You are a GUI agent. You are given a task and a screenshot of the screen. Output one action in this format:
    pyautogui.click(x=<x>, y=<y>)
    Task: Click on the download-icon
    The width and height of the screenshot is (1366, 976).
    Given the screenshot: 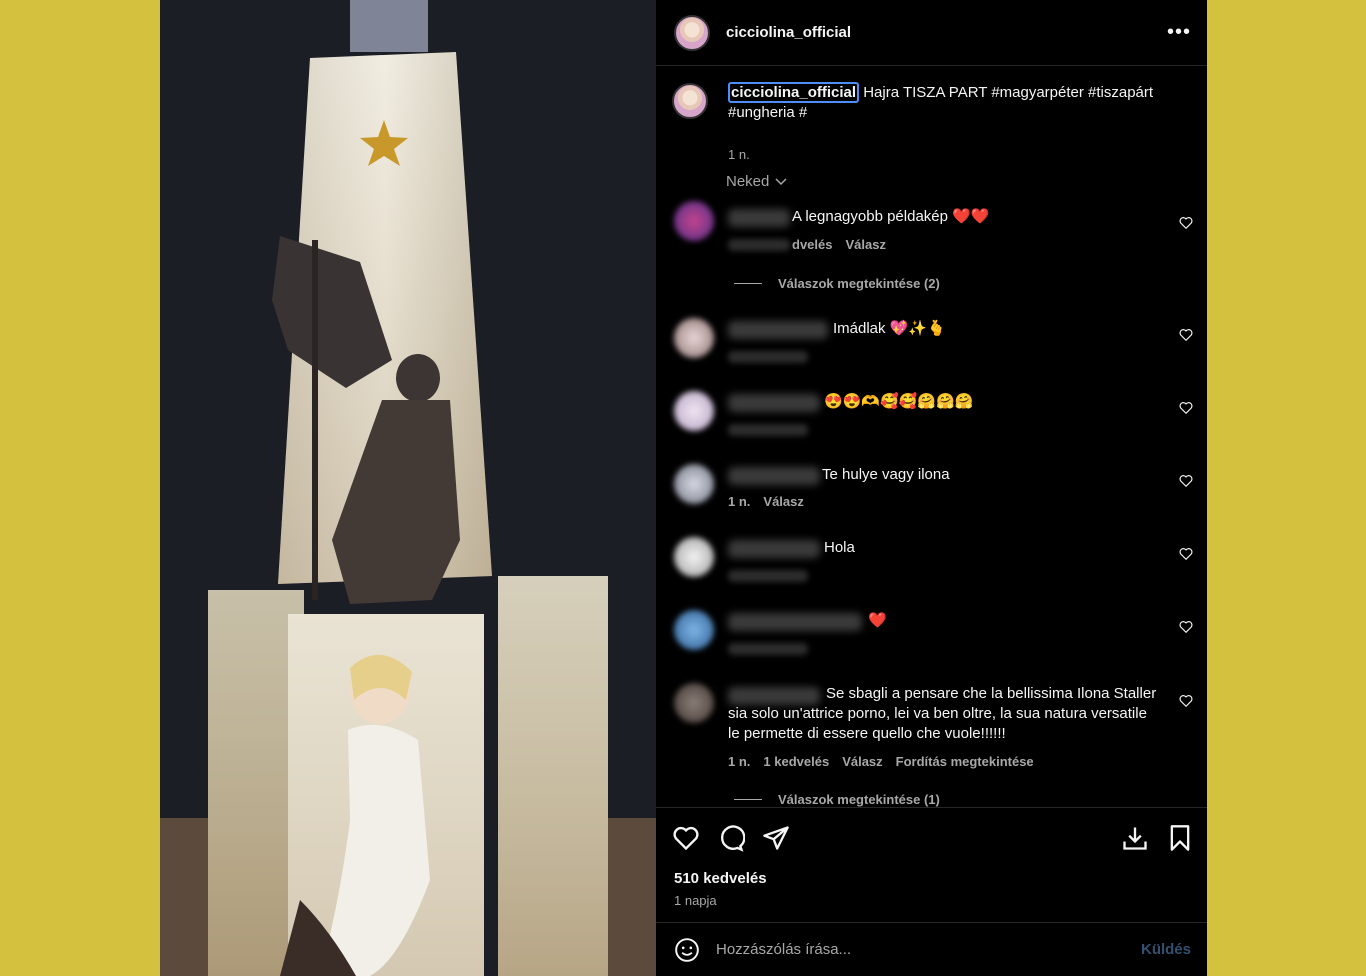 What is the action you would take?
    pyautogui.click(x=1135, y=838)
    